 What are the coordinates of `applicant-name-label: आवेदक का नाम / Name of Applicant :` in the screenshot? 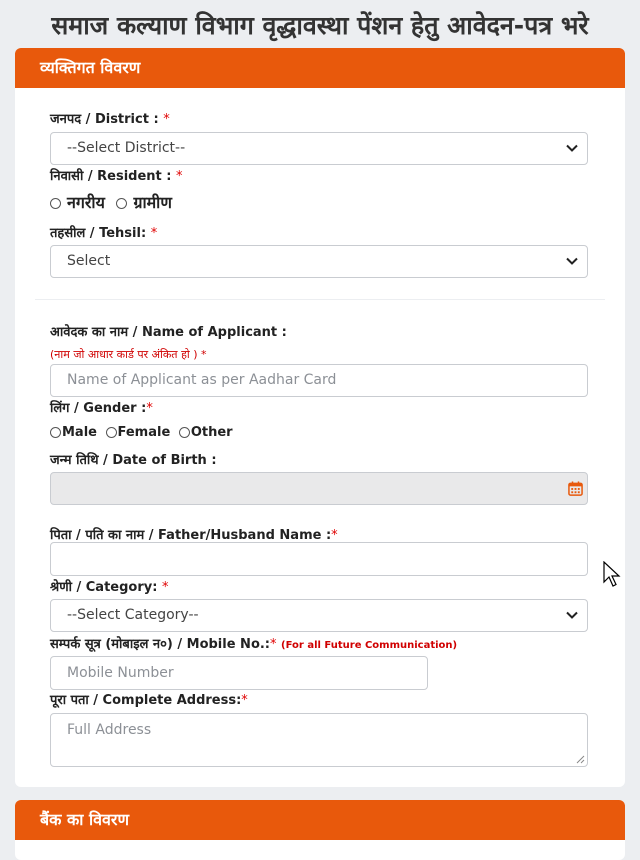 It's located at (168, 332).